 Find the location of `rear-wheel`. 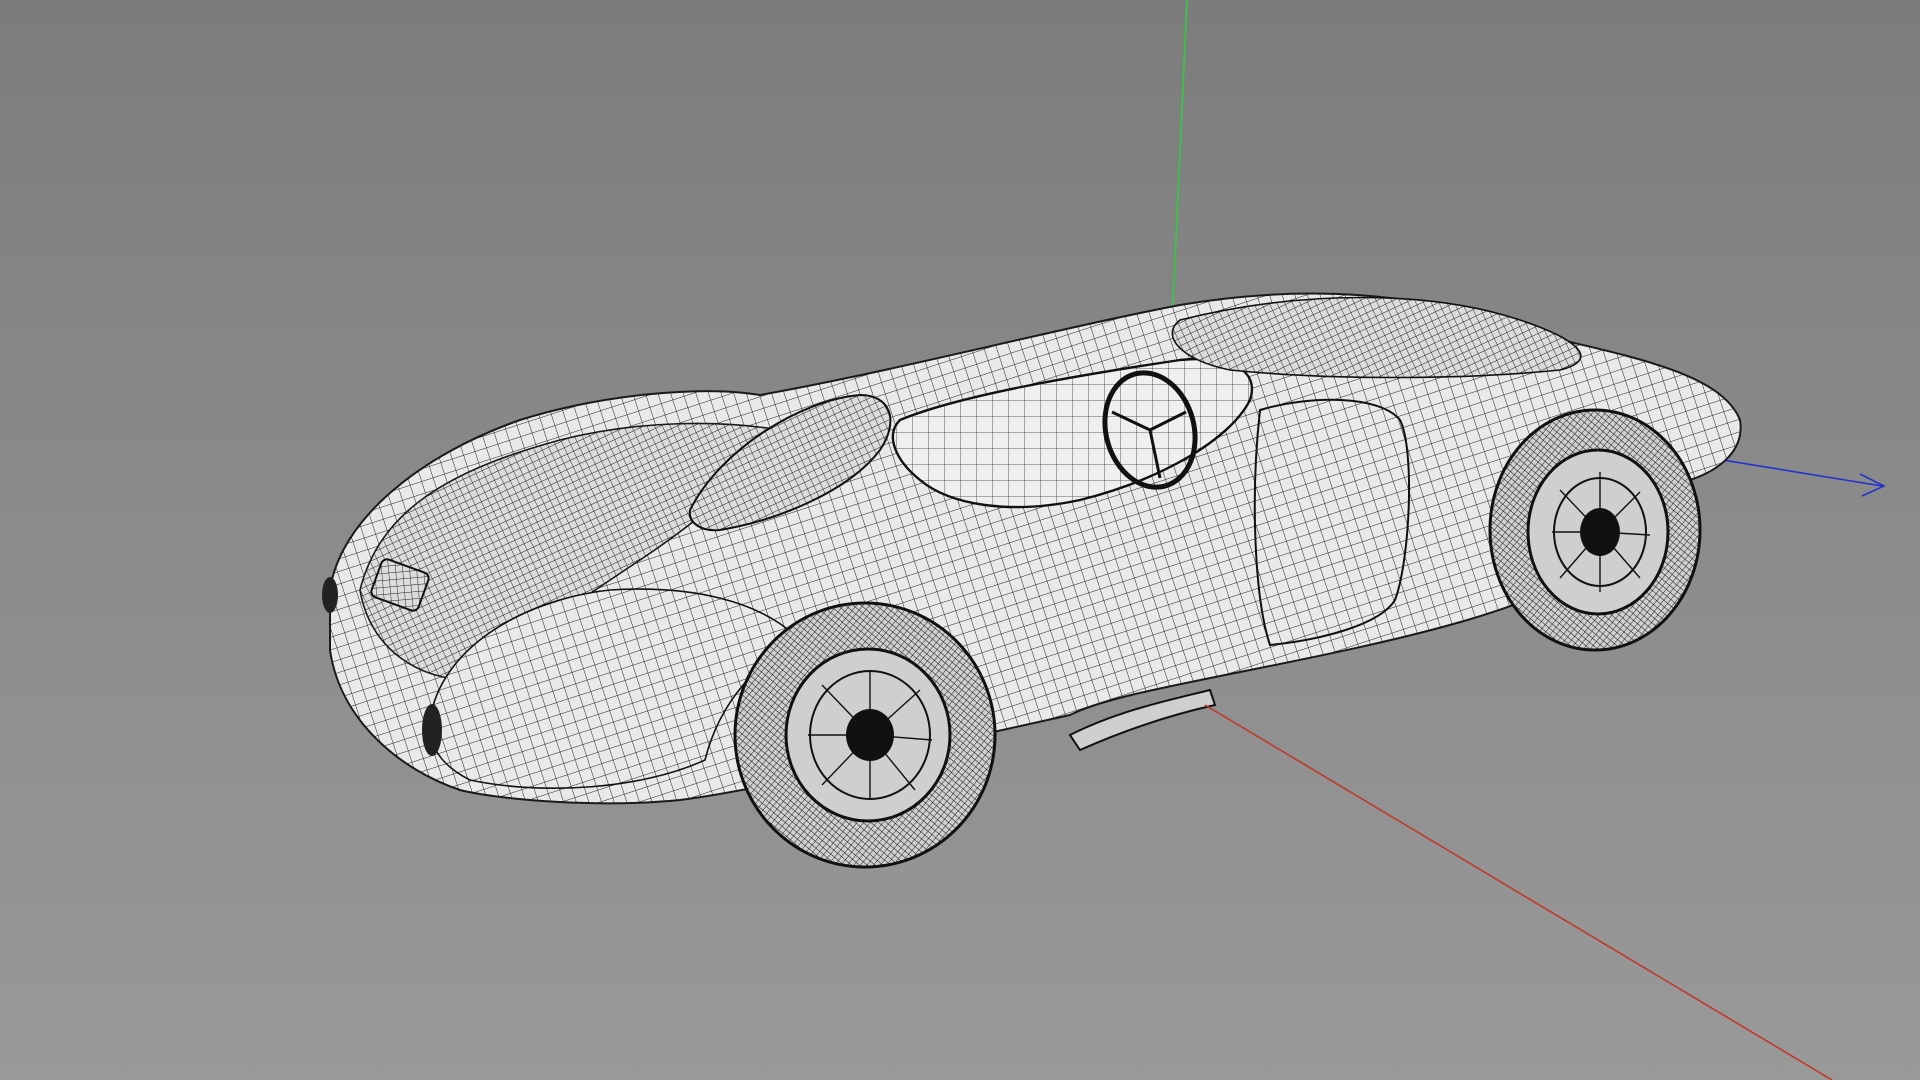

rear-wheel is located at coordinates (865, 735).